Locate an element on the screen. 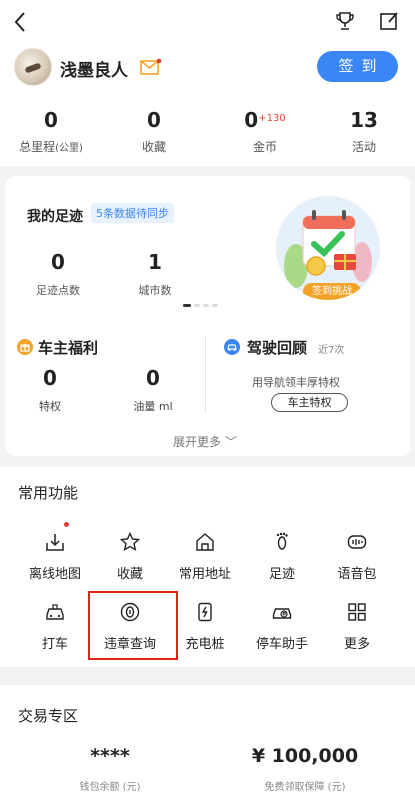 This screenshot has height=802, width=415. func-label: 打车 is located at coordinates (54, 644).